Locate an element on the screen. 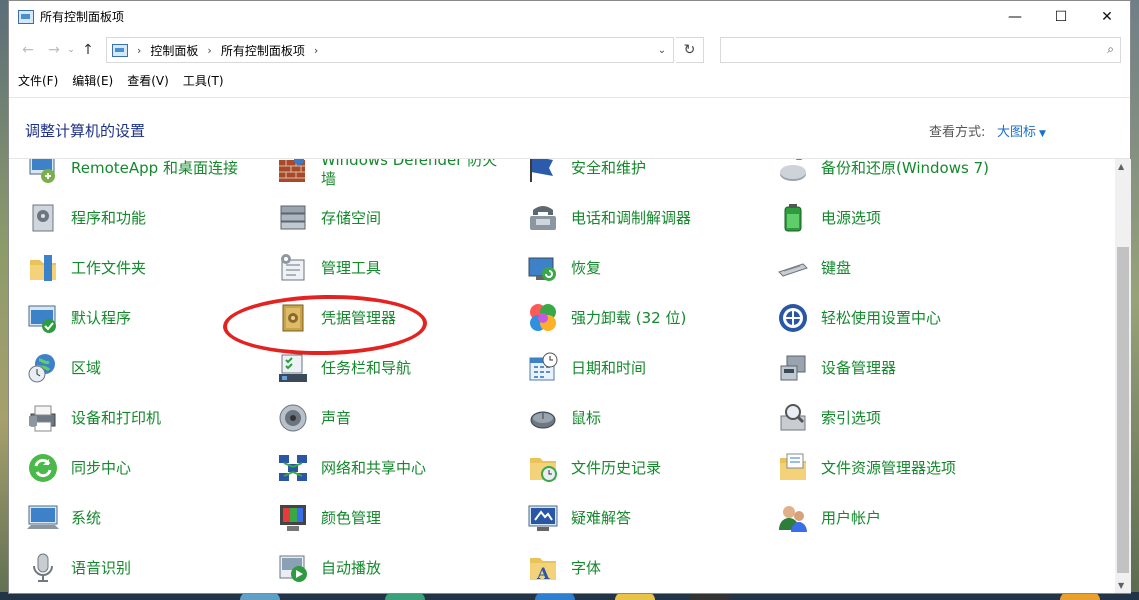 The height and width of the screenshot is (600, 1139). title-bar: 所有控制面板项 — ☐ ✕ is located at coordinates (569, 16).